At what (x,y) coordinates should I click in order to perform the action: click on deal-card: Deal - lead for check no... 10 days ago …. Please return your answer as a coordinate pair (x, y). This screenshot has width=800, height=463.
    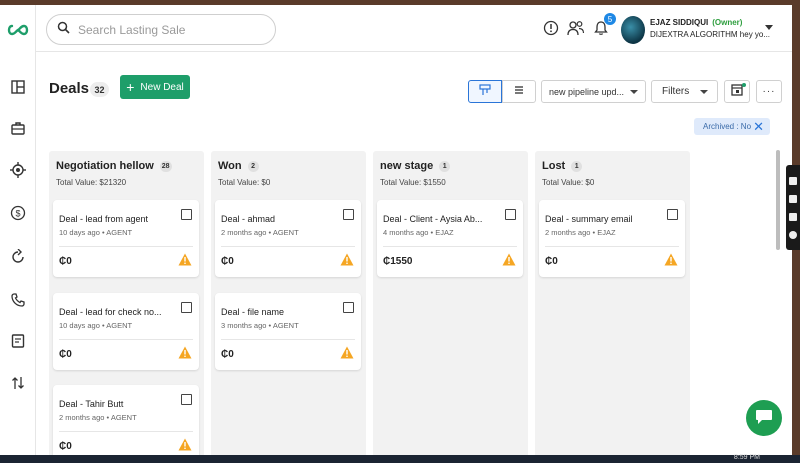
    Looking at the image, I should click on (126, 331).